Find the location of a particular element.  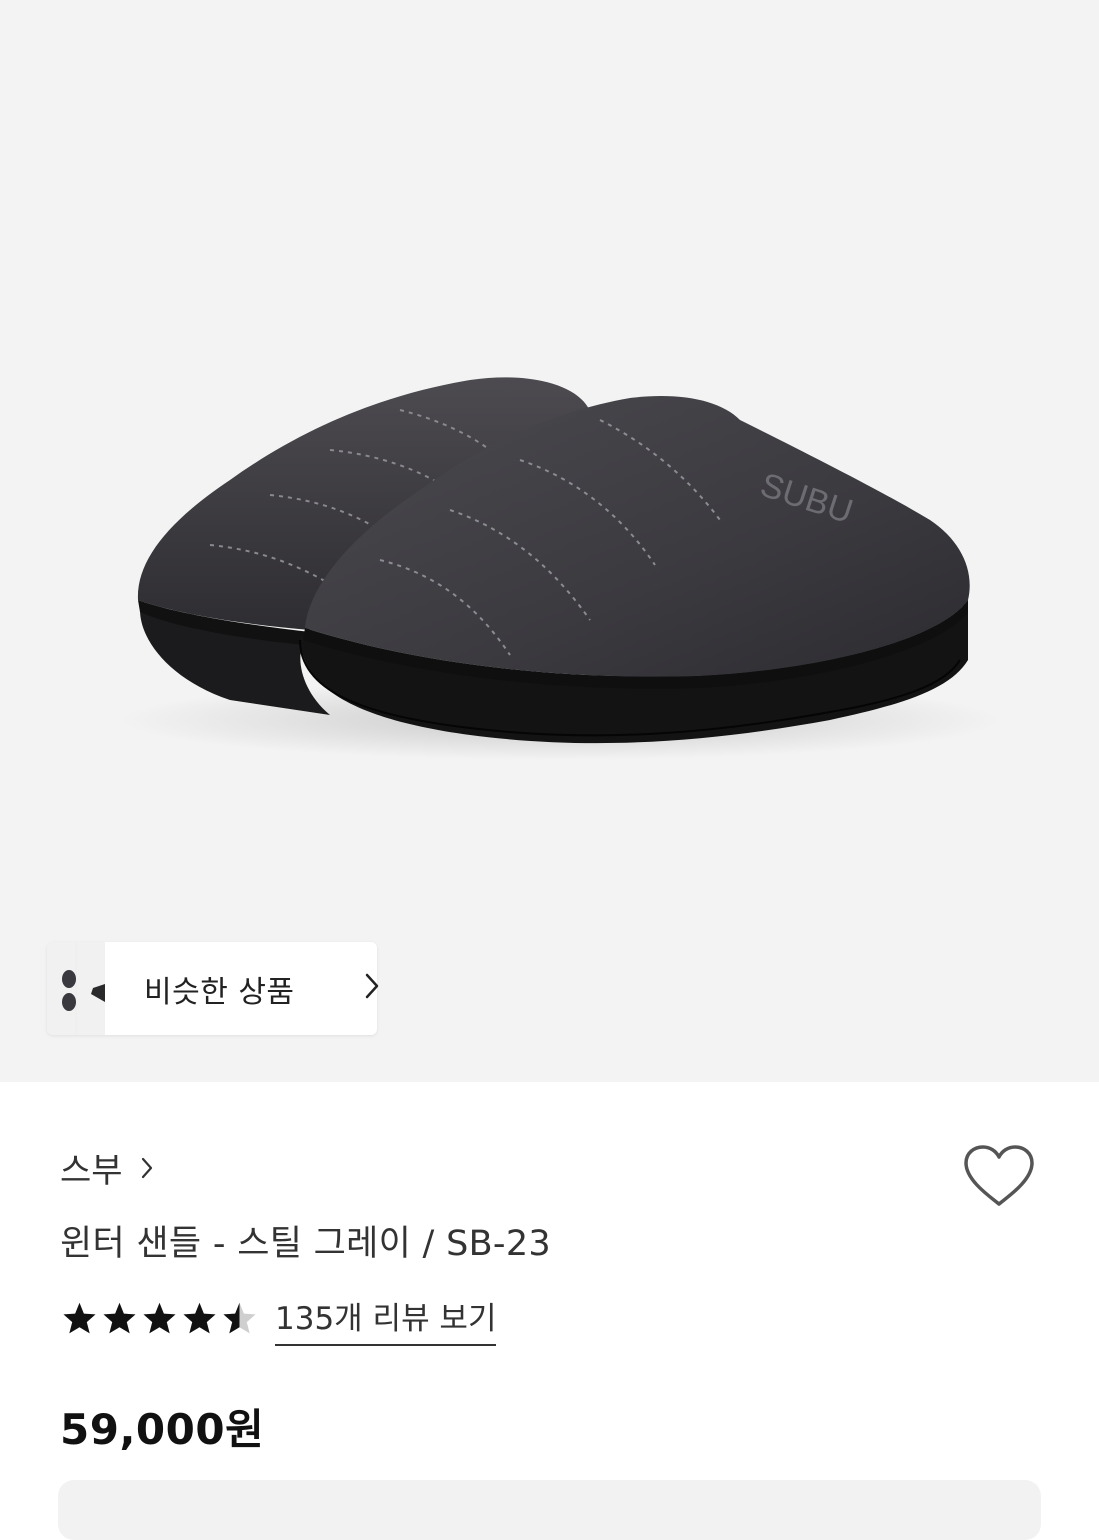

brand-link: 스부 is located at coordinates (106, 1168).